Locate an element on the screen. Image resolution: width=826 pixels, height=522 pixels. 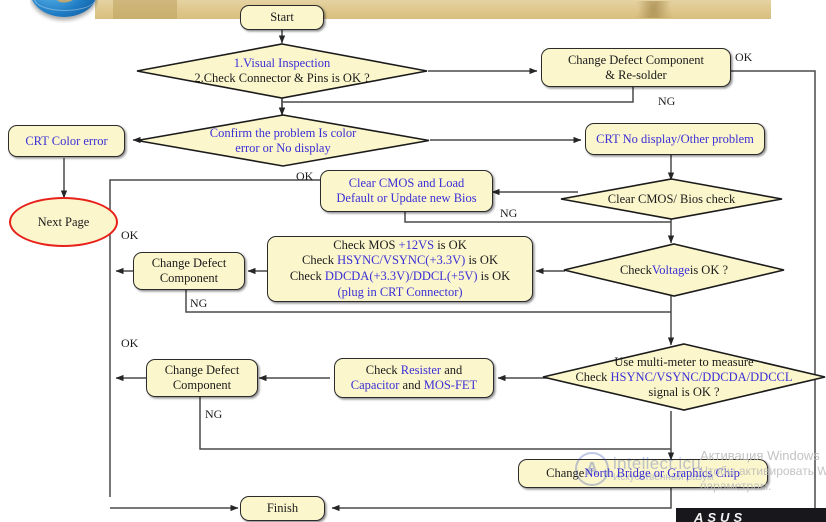
edge-label-ok-voltage: OK is located at coordinates (130, 235).